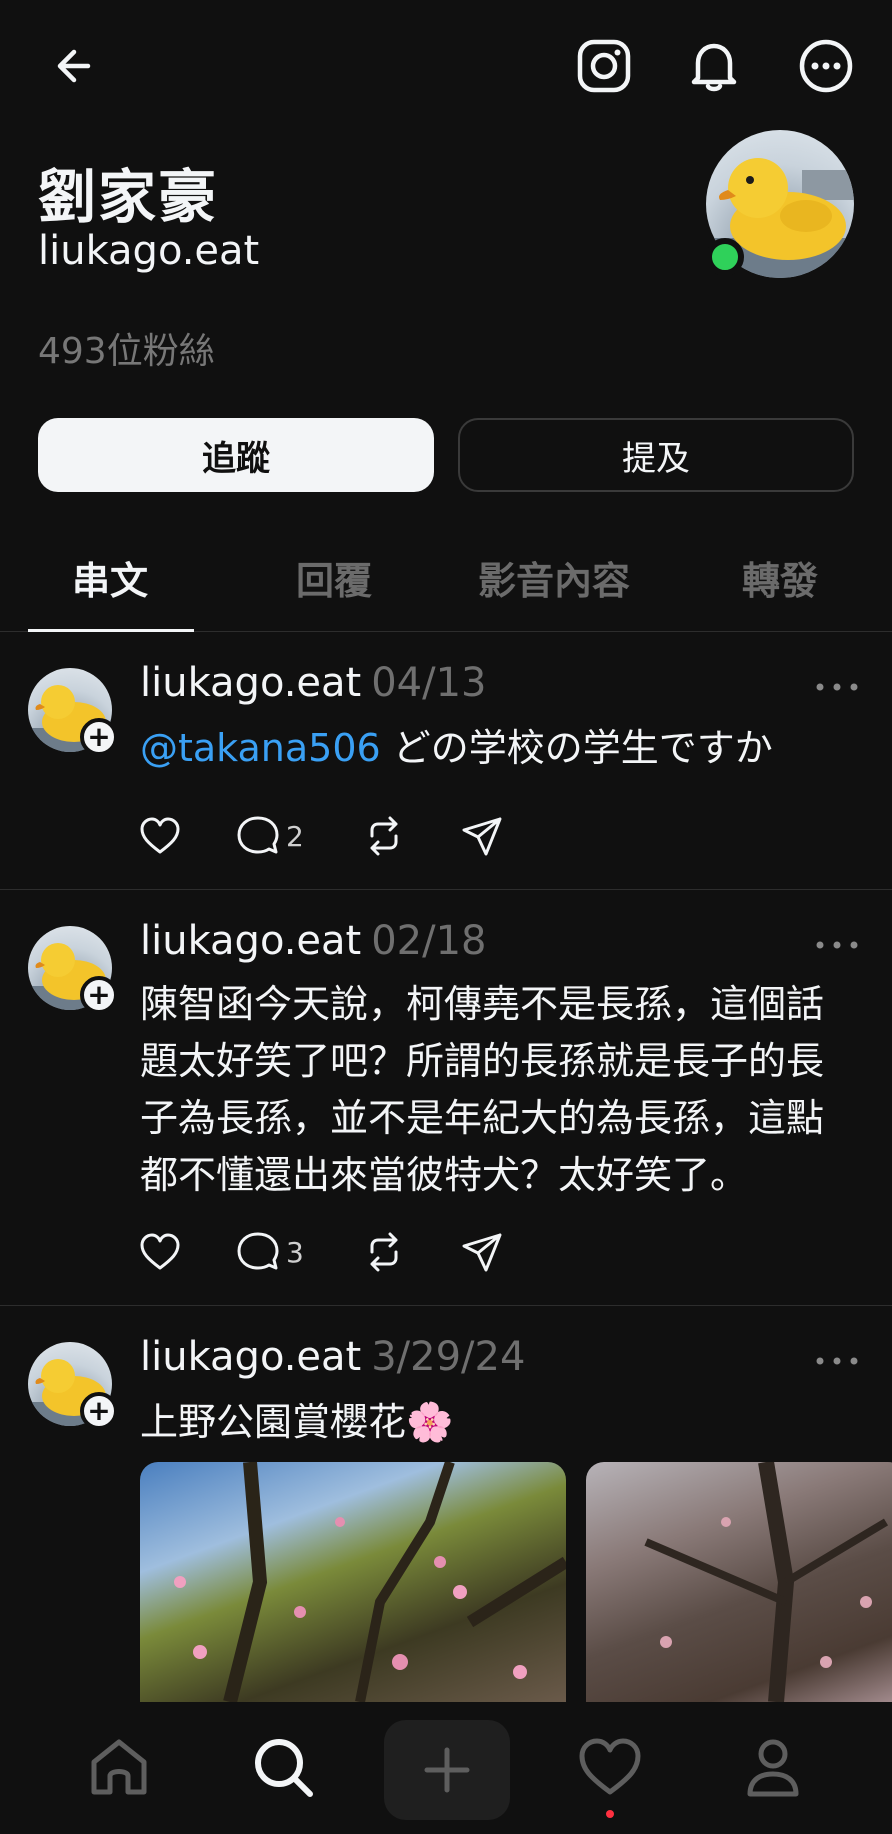 Image resolution: width=892 pixels, height=1834 pixels. What do you see at coordinates (446, 581) in the screenshot?
I see `profile-tabs: 串文 回覆 影音內容 轉發` at bounding box center [446, 581].